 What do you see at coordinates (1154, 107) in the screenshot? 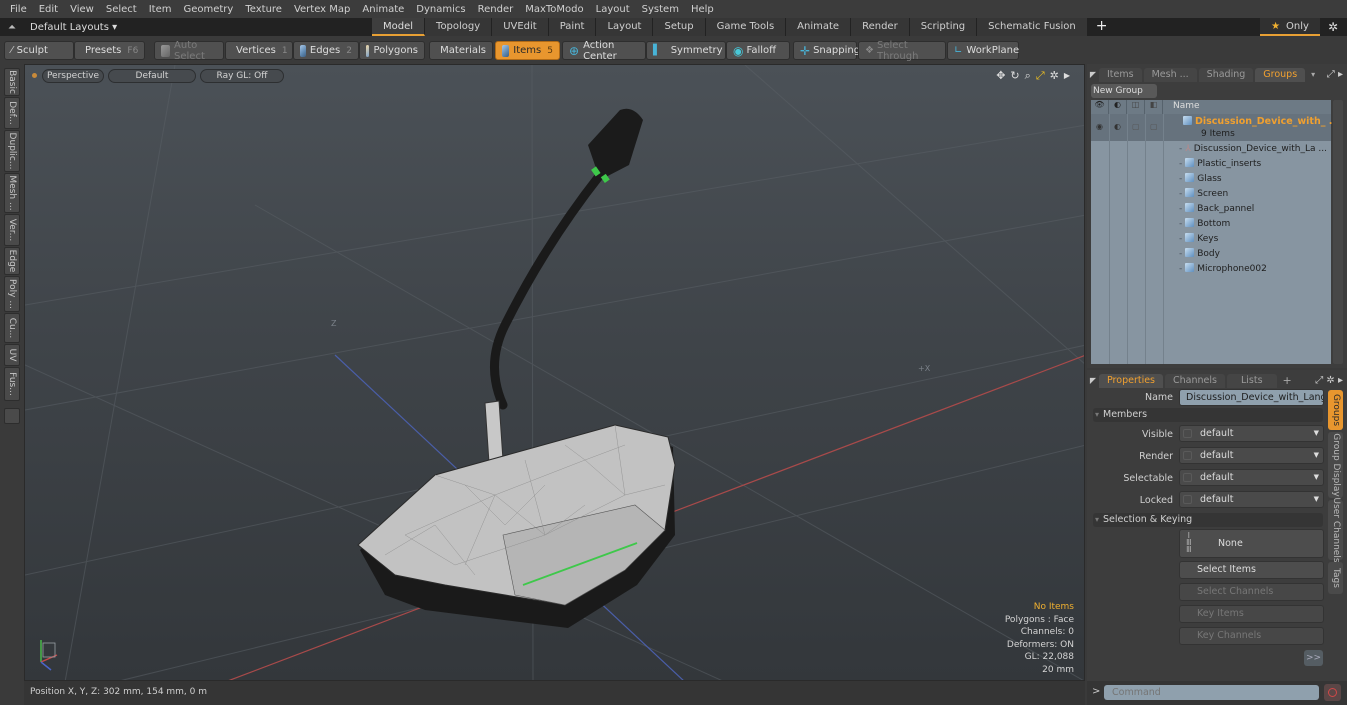
I see `select-col-icon: ◧` at bounding box center [1154, 107].